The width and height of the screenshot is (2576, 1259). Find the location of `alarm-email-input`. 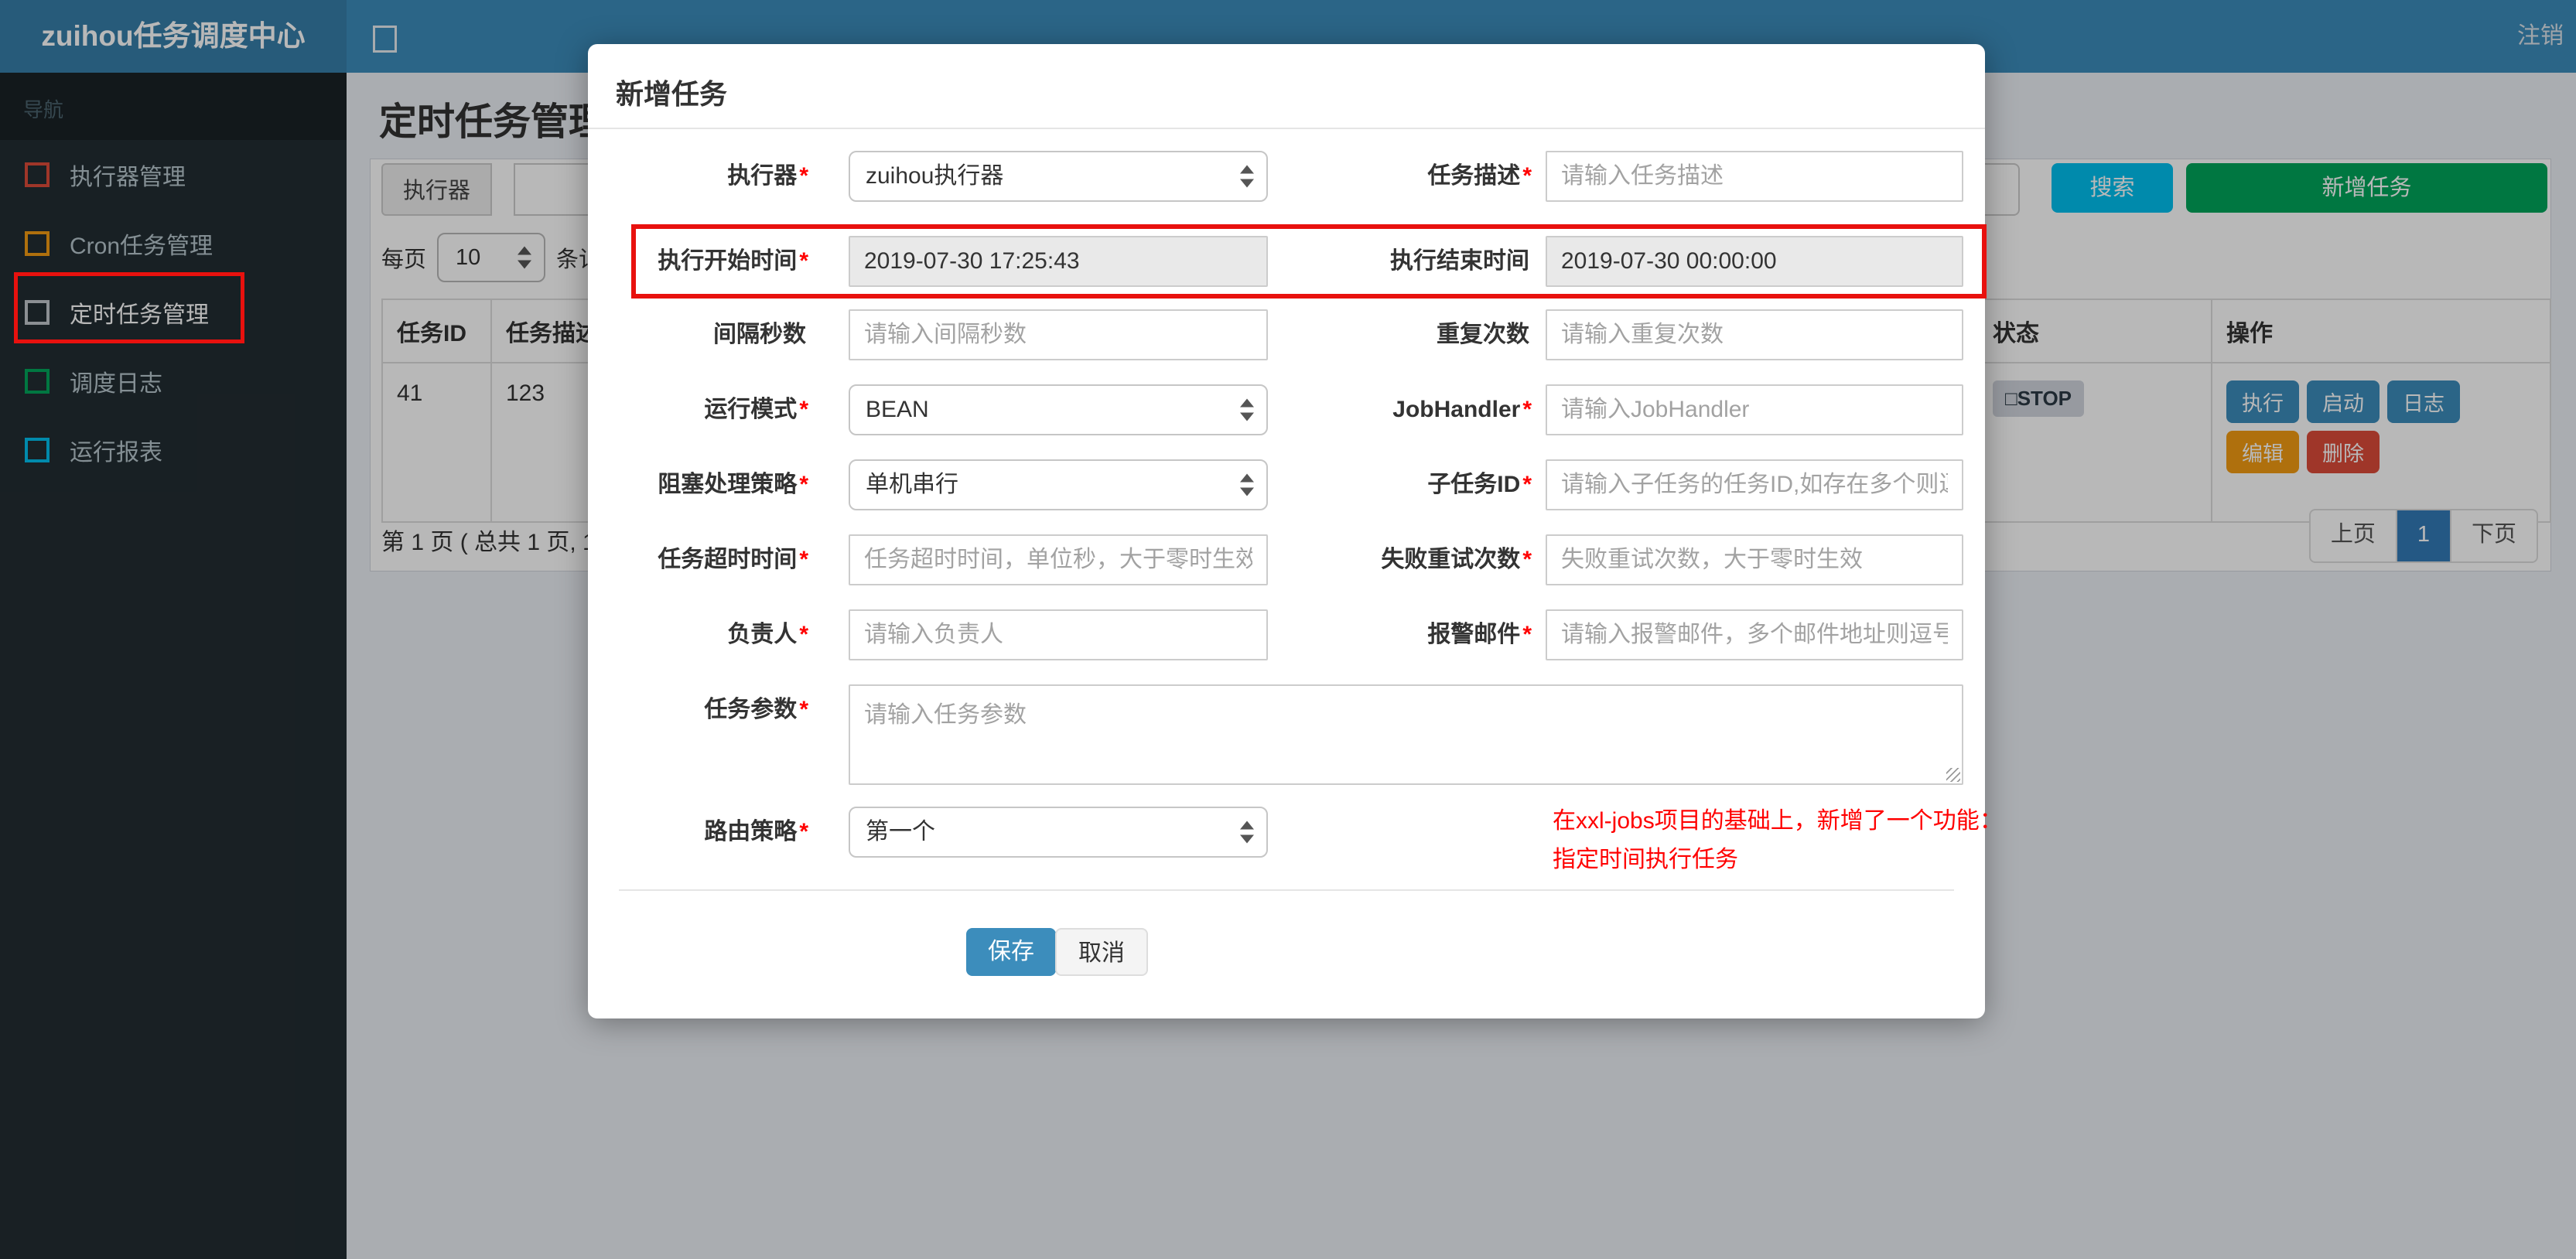

alarm-email-input is located at coordinates (1755, 635).